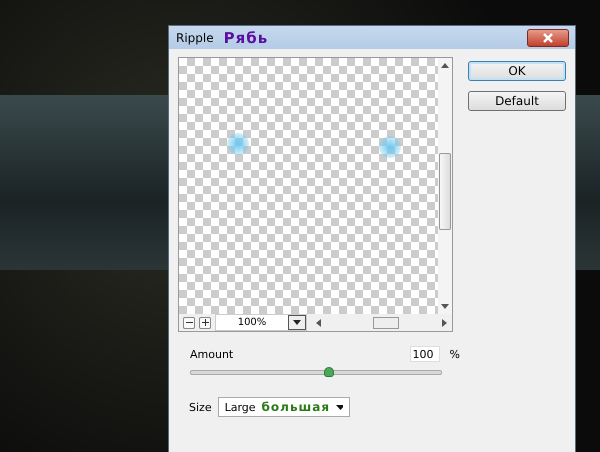 This screenshot has width=600, height=452. What do you see at coordinates (445, 65) in the screenshot?
I see `up-arrow-icon` at bounding box center [445, 65].